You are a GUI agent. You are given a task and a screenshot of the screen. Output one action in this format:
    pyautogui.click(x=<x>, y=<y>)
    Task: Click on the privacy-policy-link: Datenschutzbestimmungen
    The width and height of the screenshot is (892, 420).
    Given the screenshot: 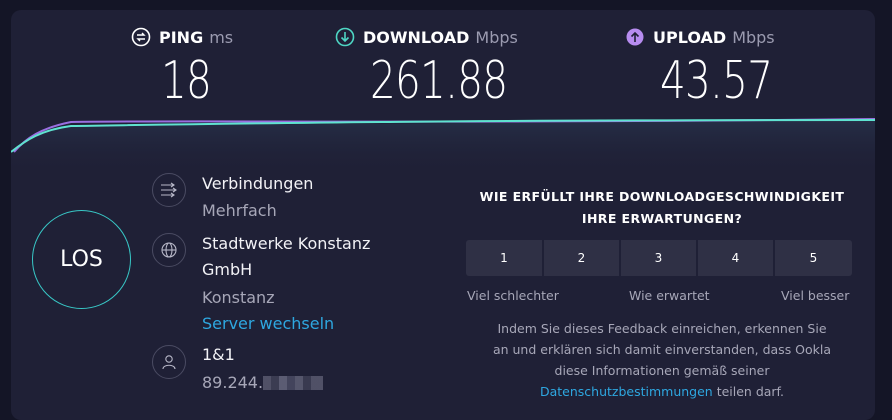 What is the action you would take?
    pyautogui.click(x=626, y=391)
    